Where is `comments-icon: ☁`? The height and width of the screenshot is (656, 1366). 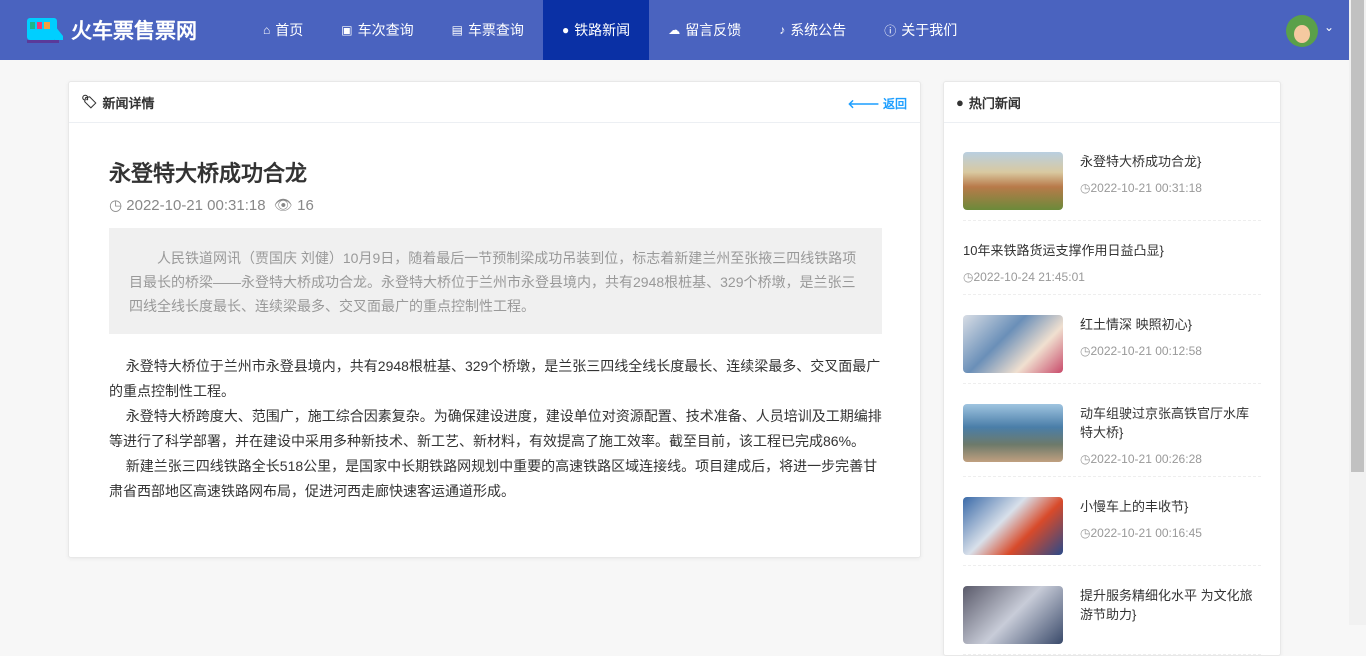
comments-icon: ☁ is located at coordinates (674, 30).